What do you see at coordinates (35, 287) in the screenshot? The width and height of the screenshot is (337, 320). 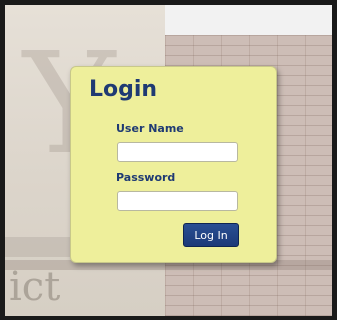 I see `background-sign-word: ict` at bounding box center [35, 287].